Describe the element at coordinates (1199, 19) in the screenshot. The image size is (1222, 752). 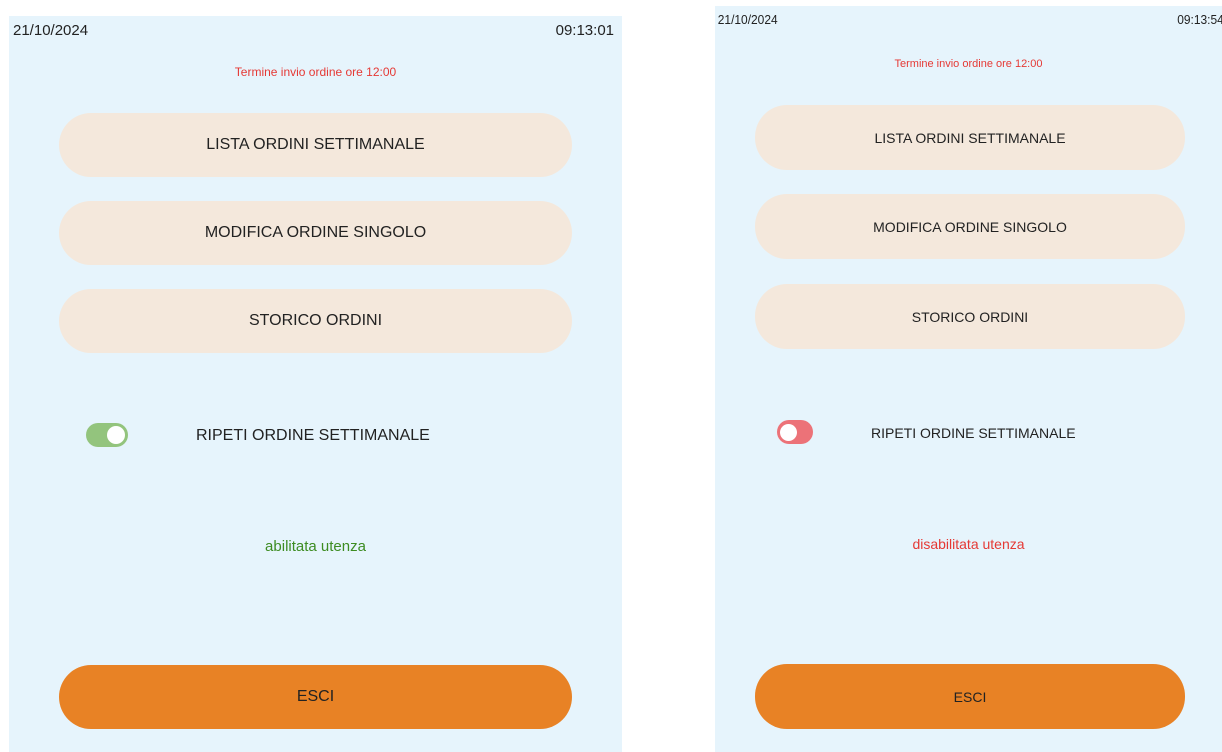
I see `clock-label: 09:13:54` at that location.